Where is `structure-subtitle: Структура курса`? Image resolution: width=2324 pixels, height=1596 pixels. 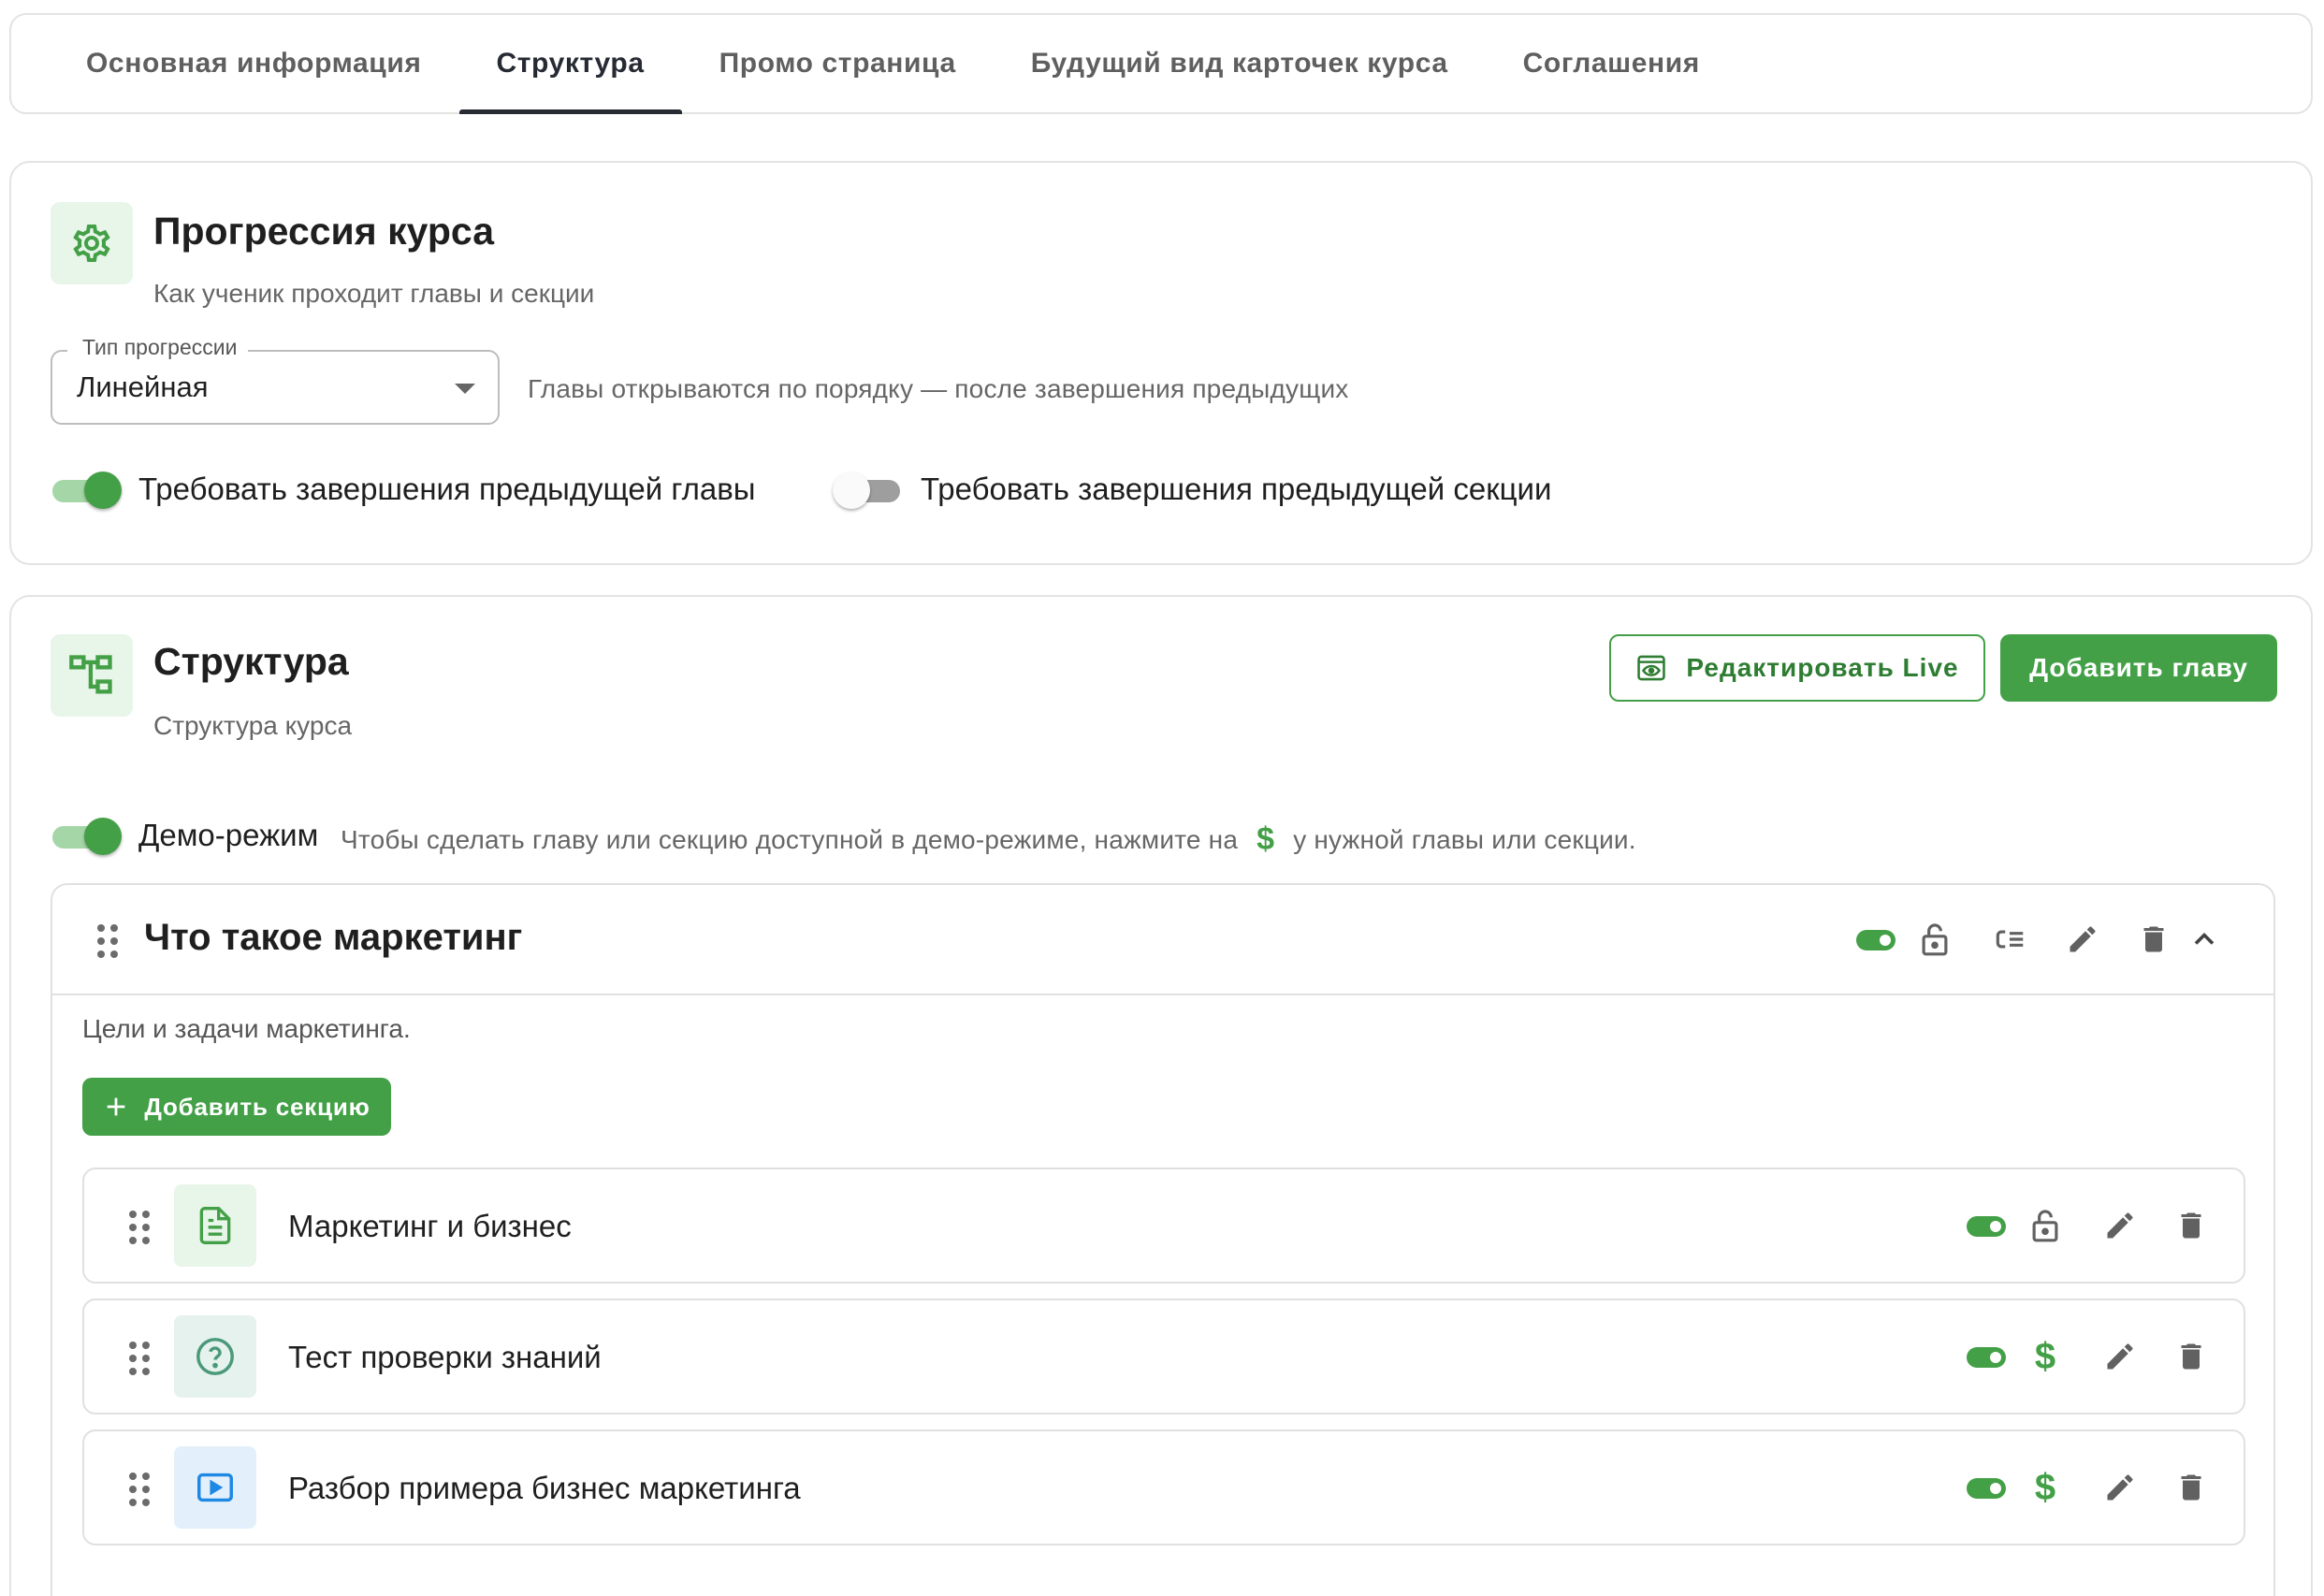
structure-subtitle: Структура курса is located at coordinates (253, 725).